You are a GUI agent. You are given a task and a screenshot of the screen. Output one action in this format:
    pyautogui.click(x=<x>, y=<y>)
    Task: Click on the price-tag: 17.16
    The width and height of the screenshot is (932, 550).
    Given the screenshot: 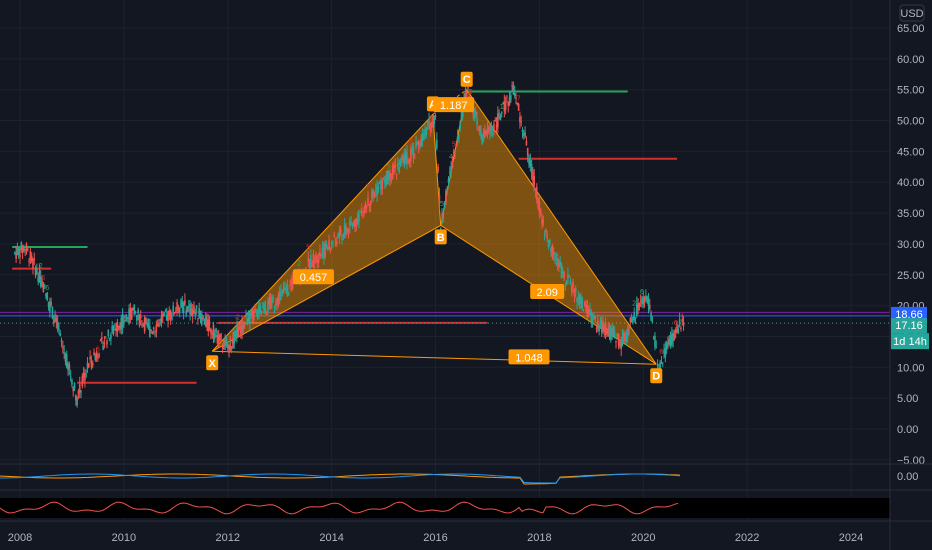 What is the action you would take?
    pyautogui.click(x=909, y=326)
    